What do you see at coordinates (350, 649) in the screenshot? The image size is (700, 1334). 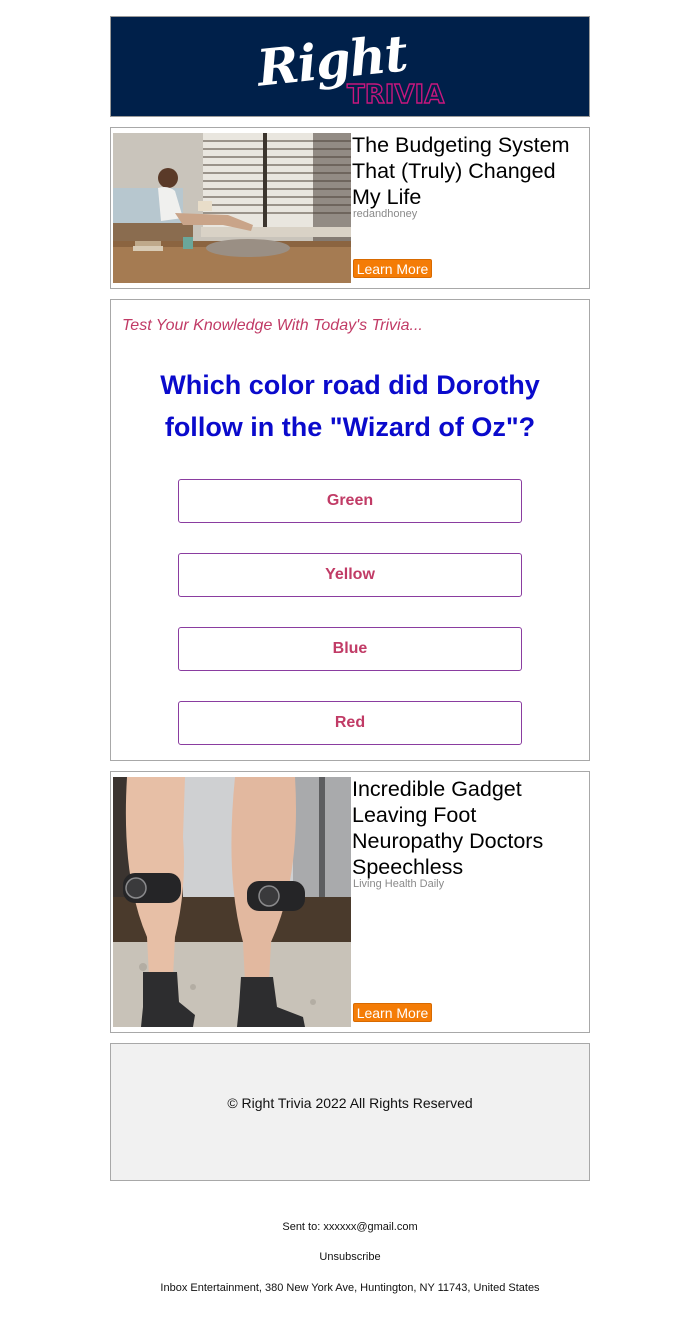 I see `answer-option-blue: Blue` at bounding box center [350, 649].